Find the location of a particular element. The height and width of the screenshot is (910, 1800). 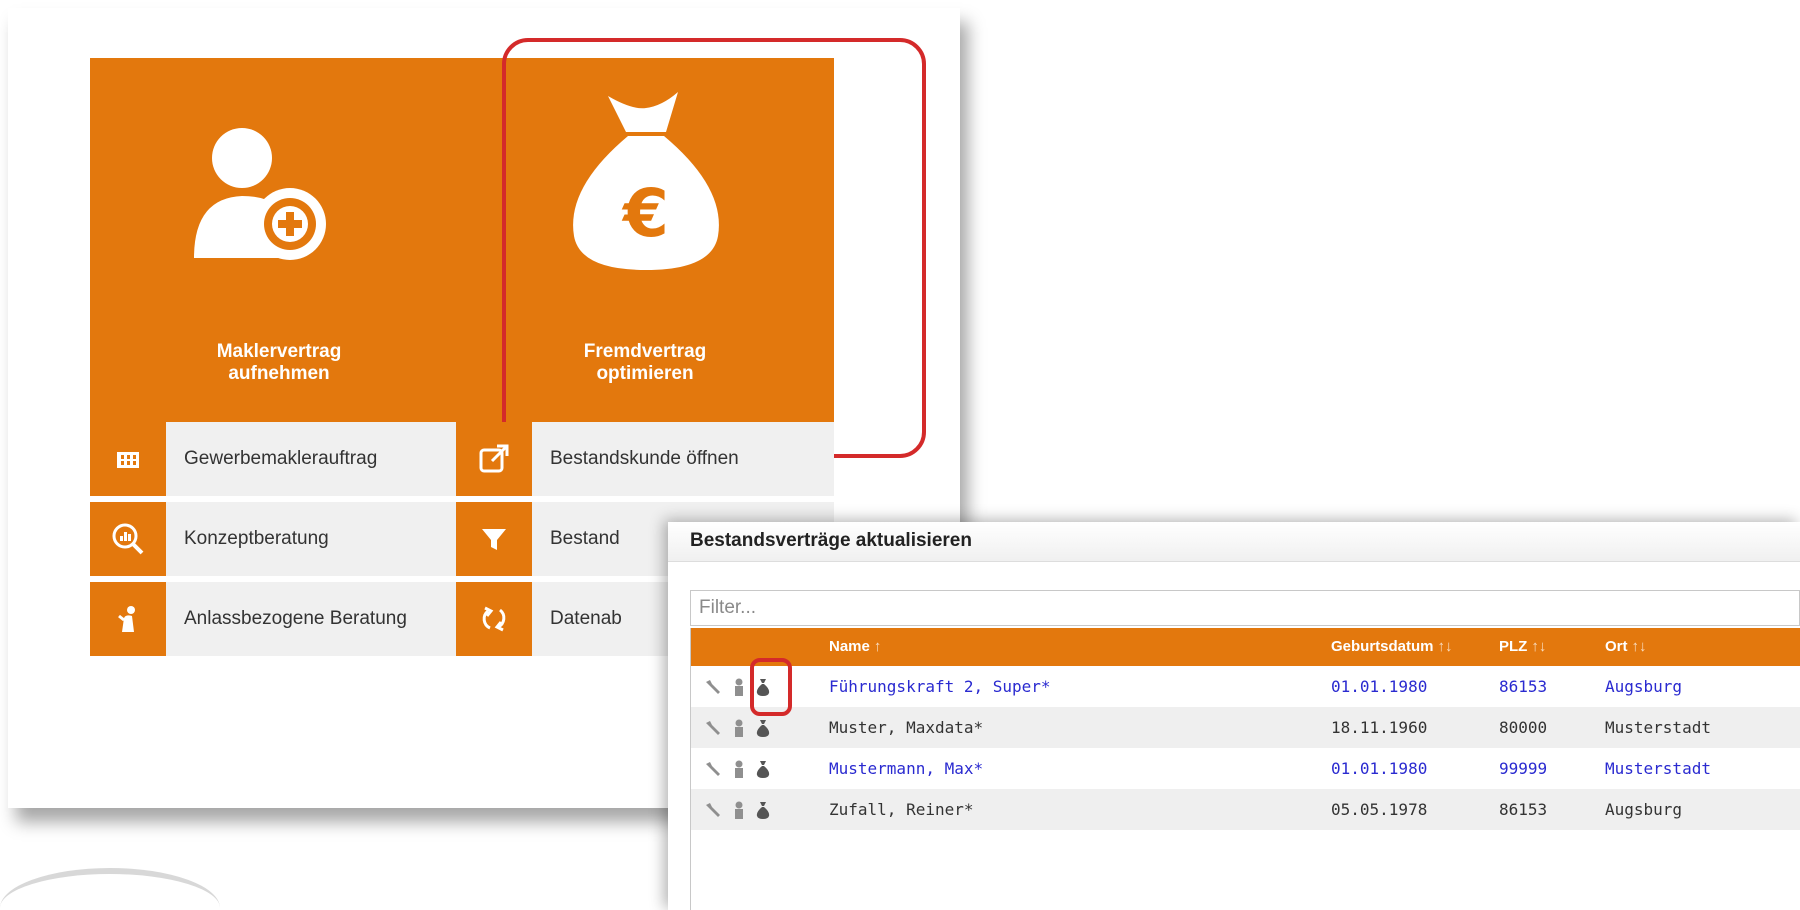

person-hand-icon is located at coordinates (128, 619).